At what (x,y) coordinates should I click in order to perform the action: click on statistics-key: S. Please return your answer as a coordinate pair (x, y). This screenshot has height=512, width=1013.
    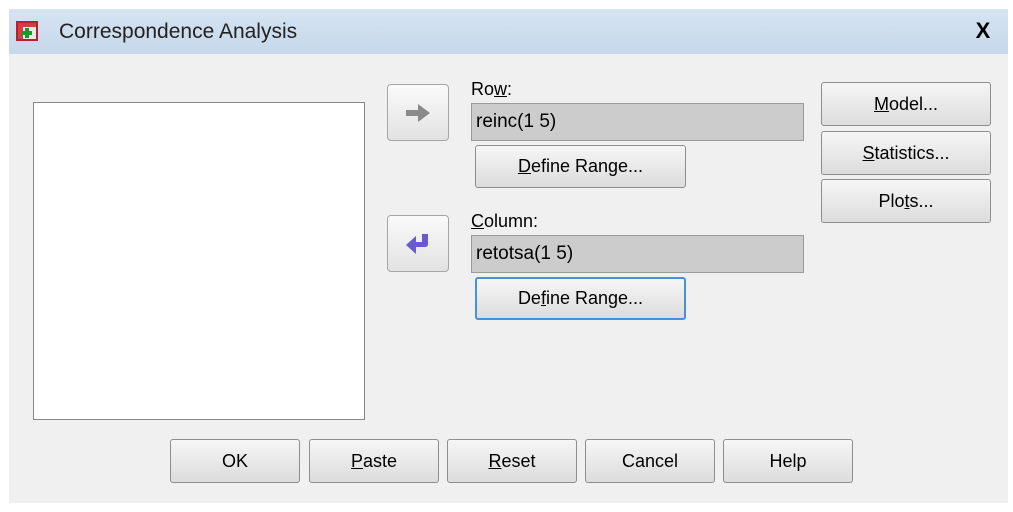
    Looking at the image, I should click on (868, 152).